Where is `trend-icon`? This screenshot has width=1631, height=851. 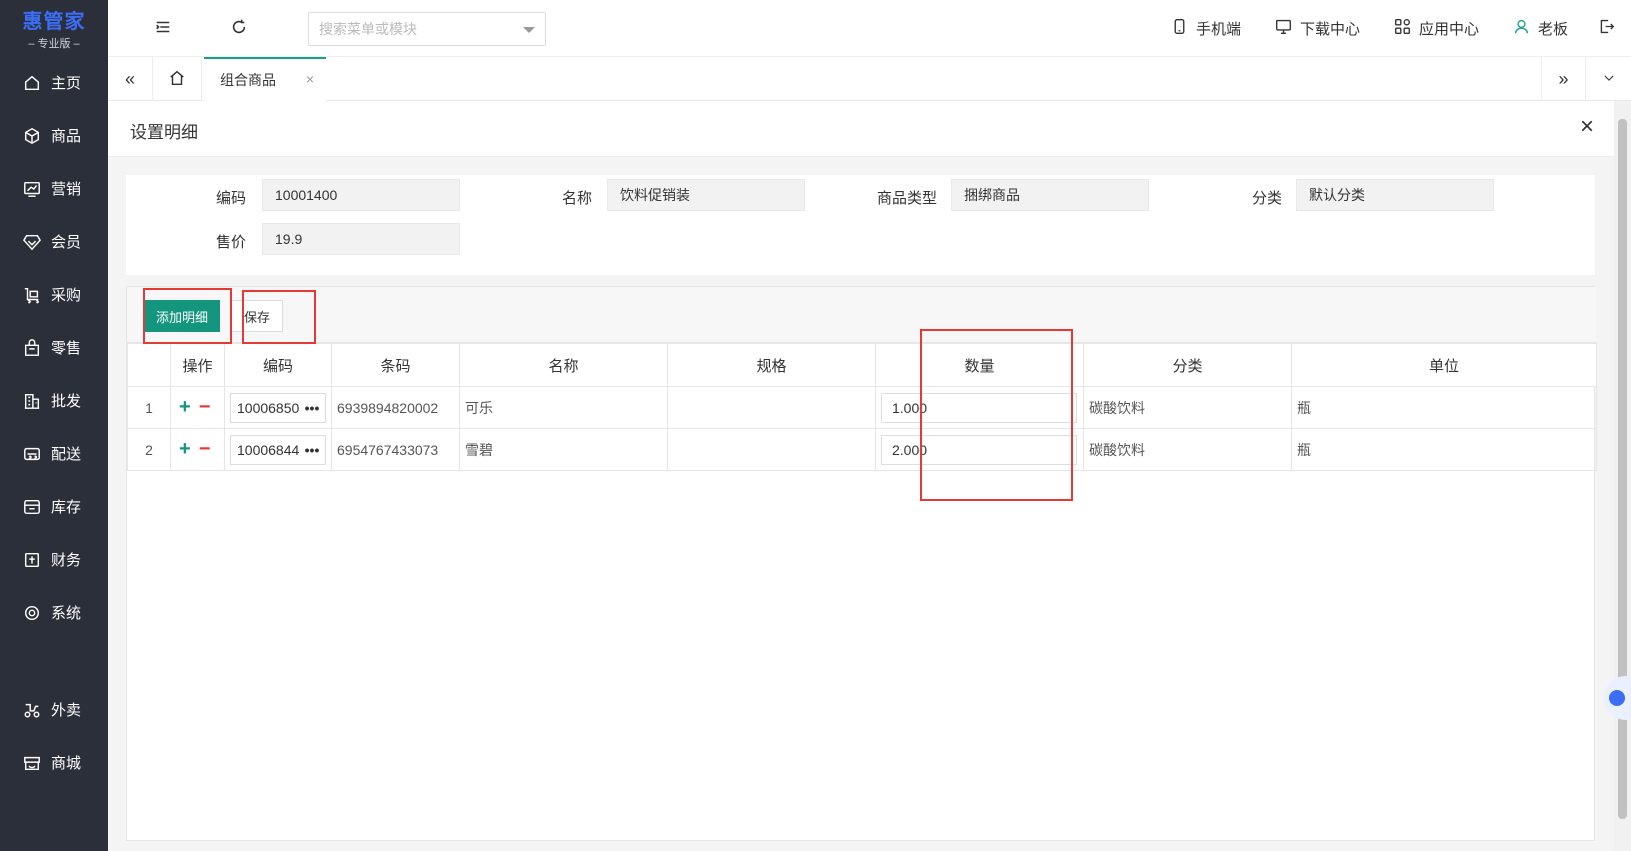 trend-icon is located at coordinates (32, 189).